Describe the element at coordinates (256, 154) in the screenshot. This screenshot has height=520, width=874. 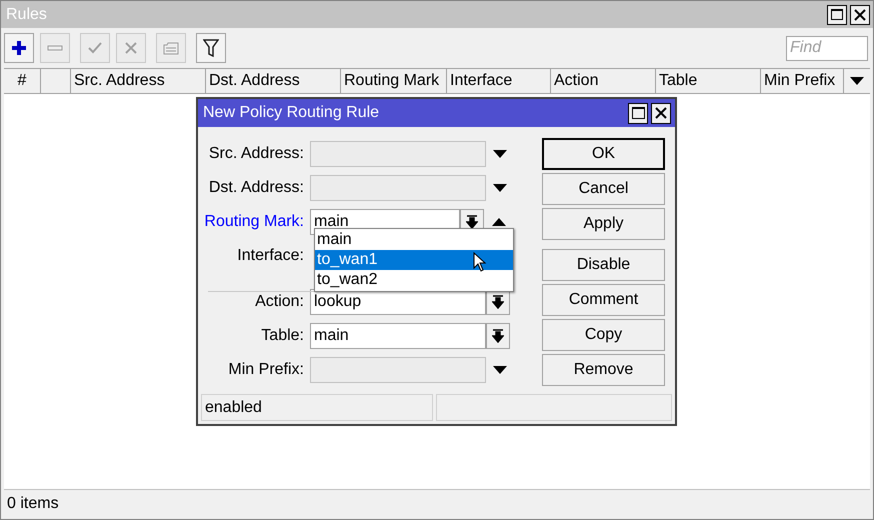
I see `field-label: Src. Address:` at that location.